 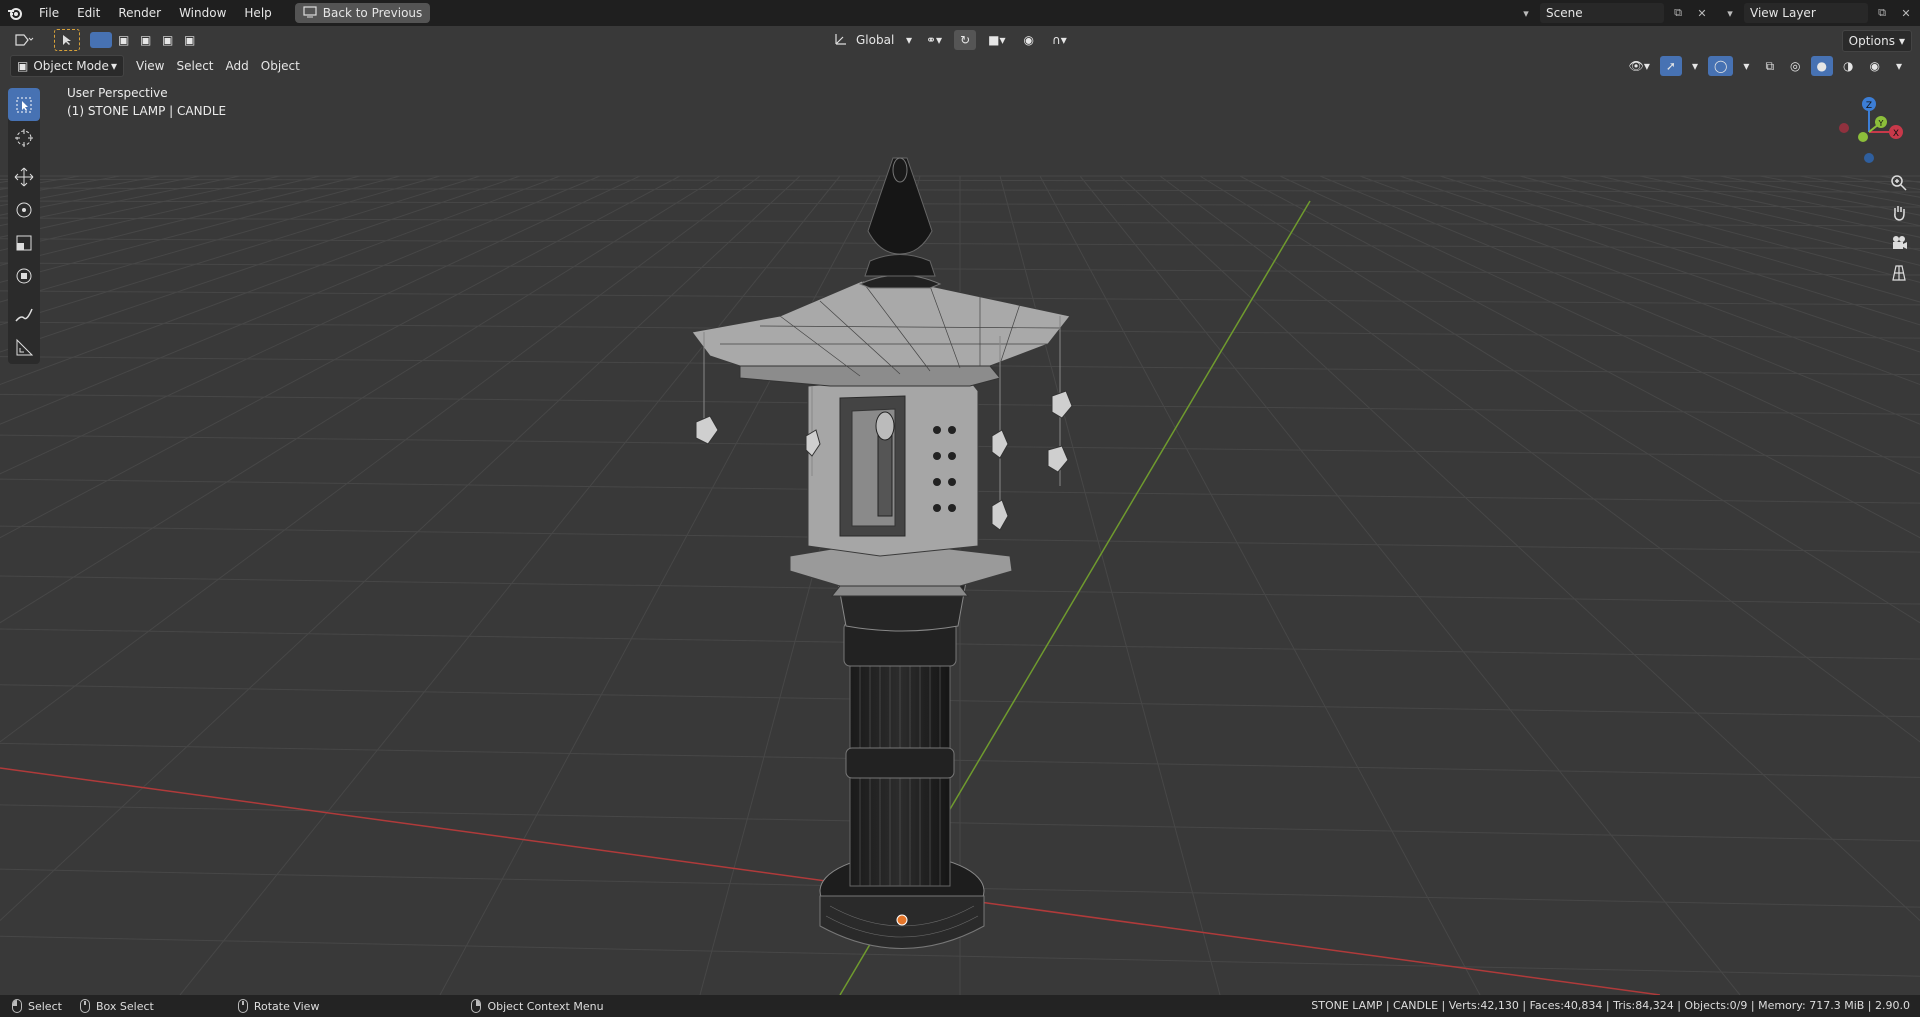 What do you see at coordinates (139, 13) in the screenshot?
I see `menu-render: Render` at bounding box center [139, 13].